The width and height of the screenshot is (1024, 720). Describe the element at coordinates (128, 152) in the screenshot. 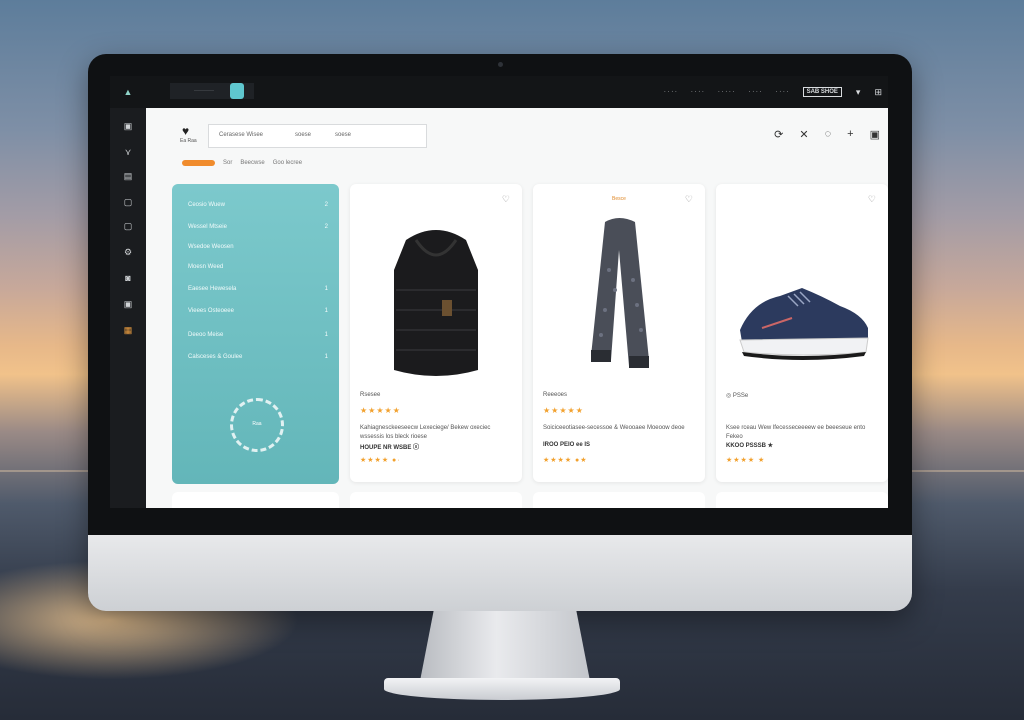

I see `menu-icon: ⋎` at that location.